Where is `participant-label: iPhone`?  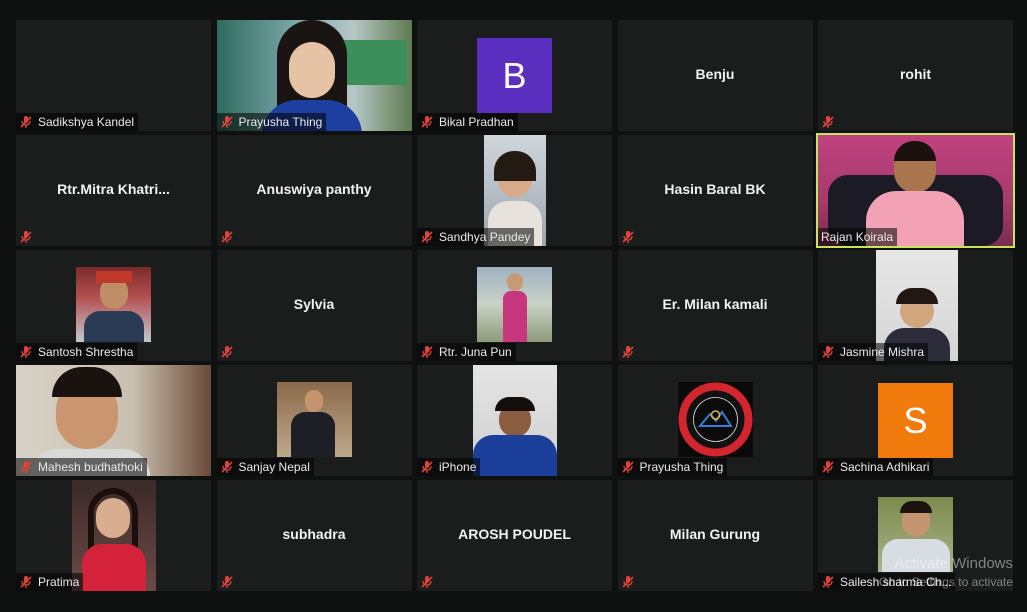
participant-label: iPhone is located at coordinates (449, 467).